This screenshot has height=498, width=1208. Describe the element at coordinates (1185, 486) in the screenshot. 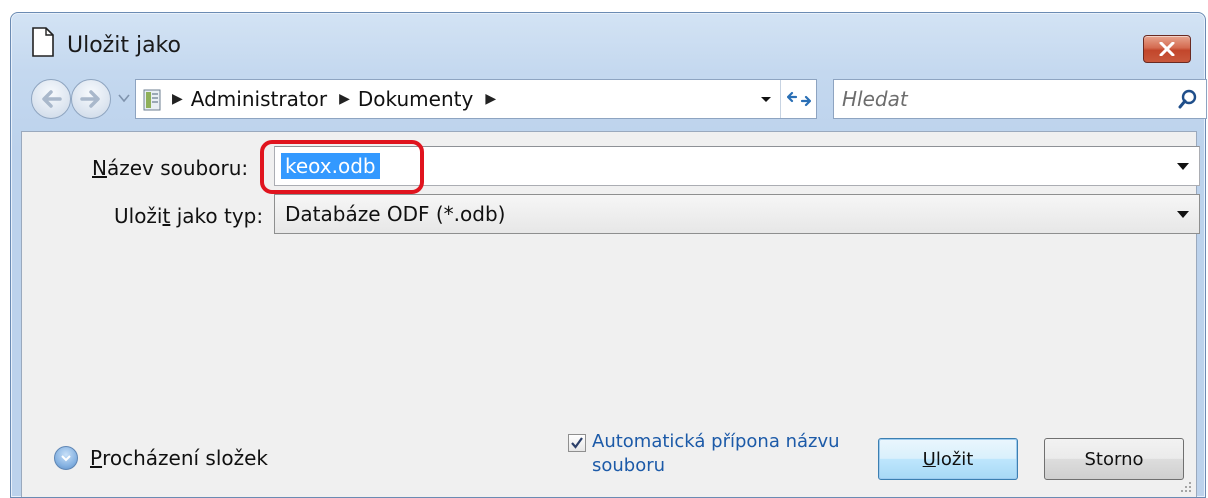

I see `resize-grip-icon` at that location.